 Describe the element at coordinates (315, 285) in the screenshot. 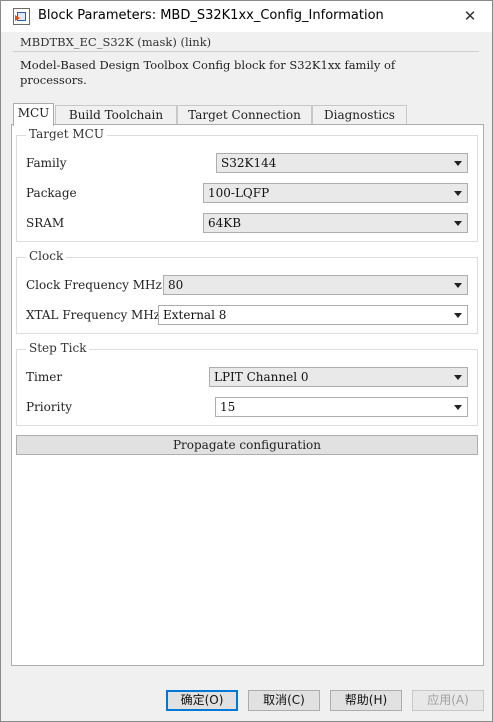

I see `clock-frequency-dropdown: 80` at that location.